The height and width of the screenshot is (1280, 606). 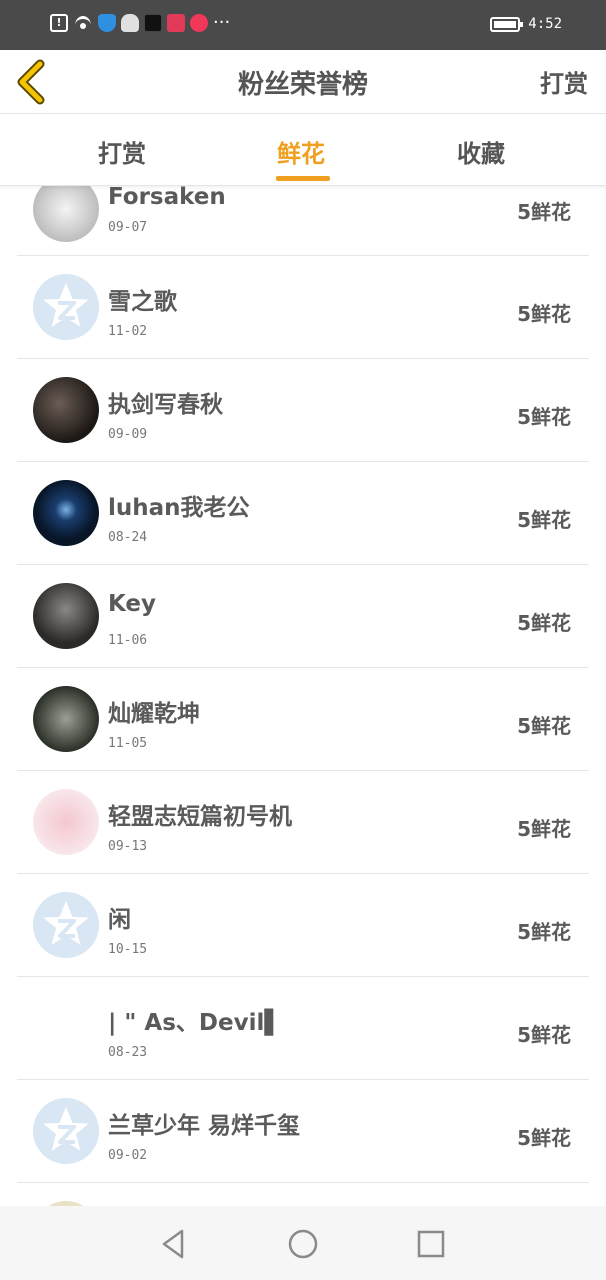 What do you see at coordinates (303, 513) in the screenshot?
I see `fan-list-item: luhan我老公 08-24 5鲜花` at bounding box center [303, 513].